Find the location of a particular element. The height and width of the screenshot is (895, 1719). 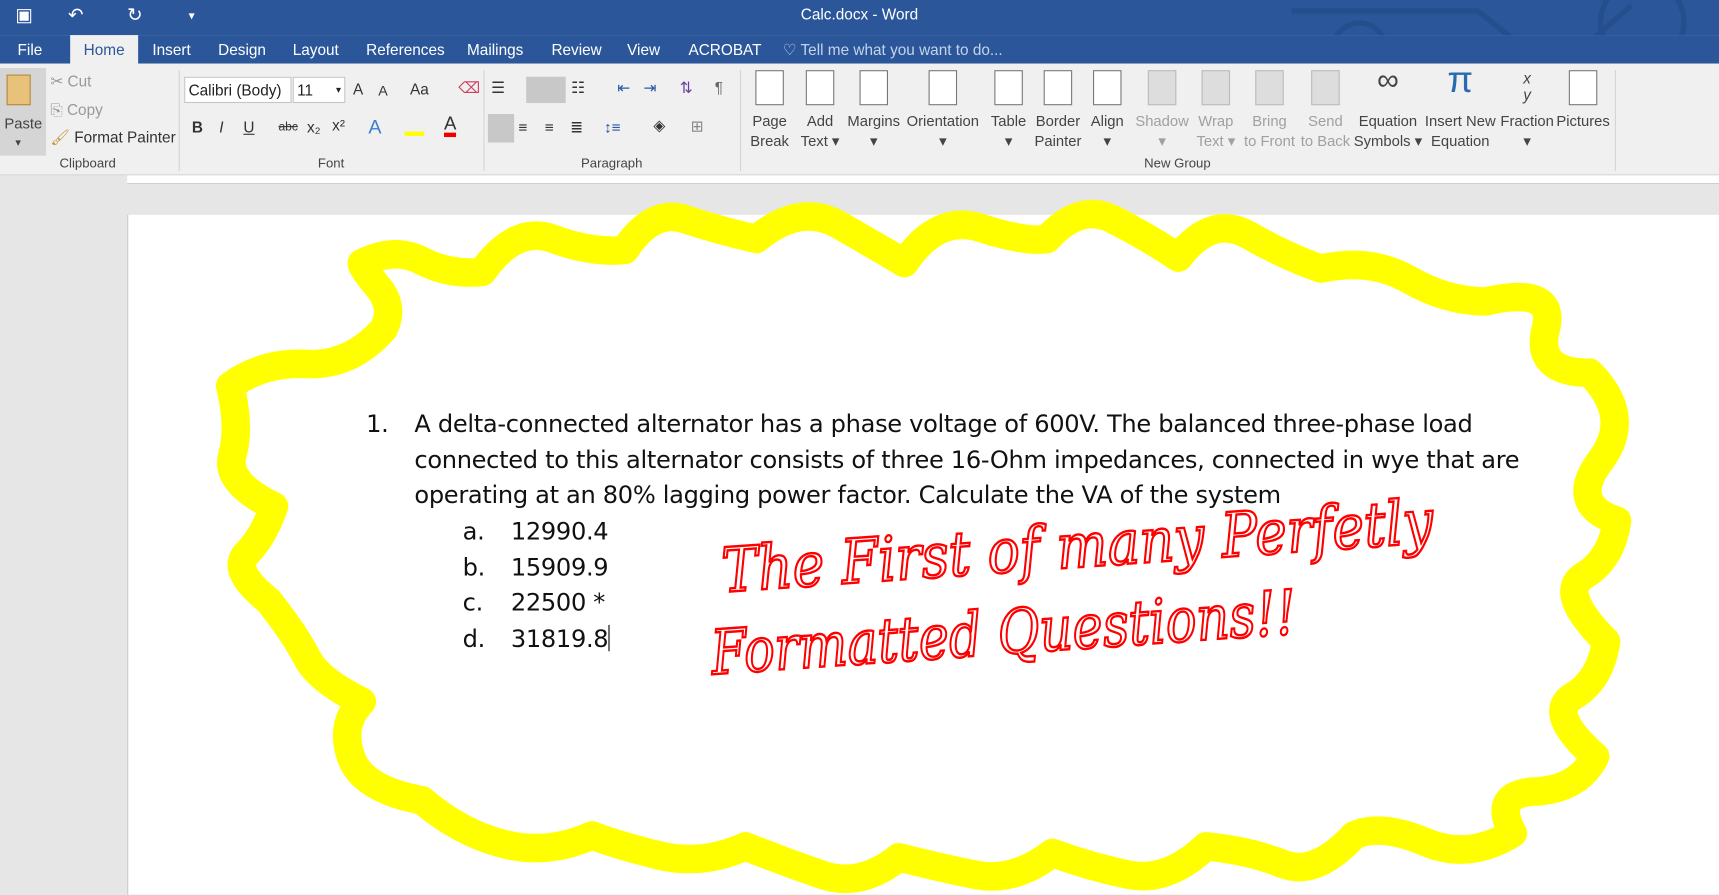

annotation-line-1: The First of many Perfetly is located at coordinates (1078, 546).